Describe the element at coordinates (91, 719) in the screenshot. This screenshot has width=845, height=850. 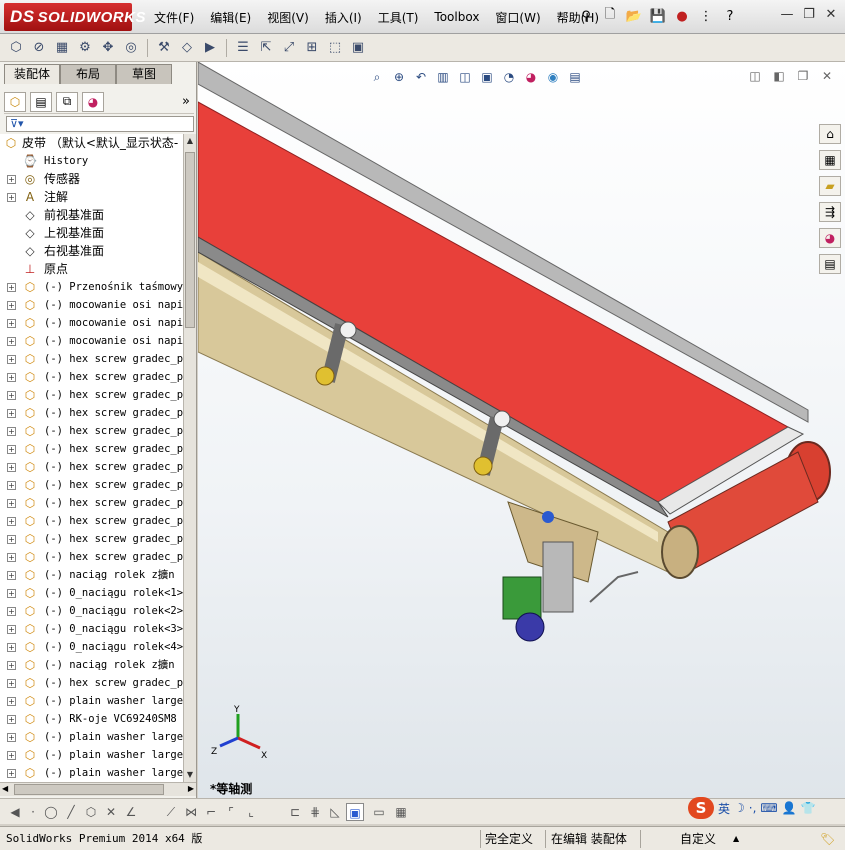
I see `tree-item: + ⬡ (-) RK-oje VC69240SM8` at that location.